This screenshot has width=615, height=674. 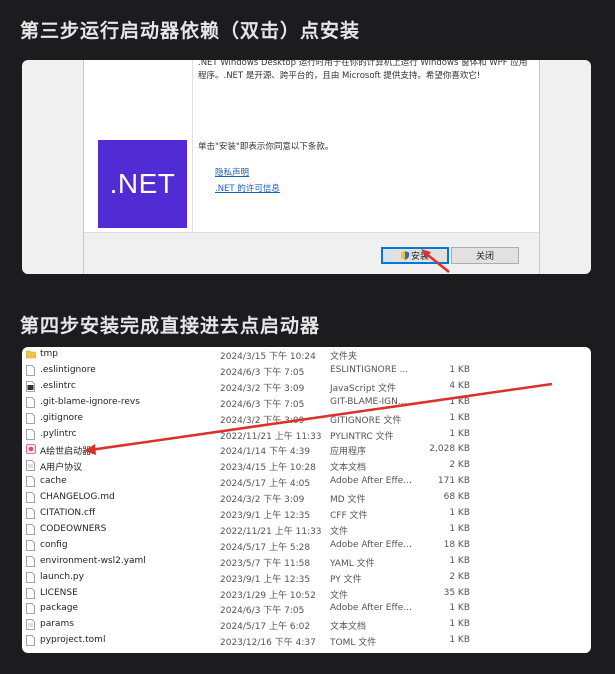 What do you see at coordinates (348, 500) in the screenshot?
I see `file-type: MD 文件` at bounding box center [348, 500].